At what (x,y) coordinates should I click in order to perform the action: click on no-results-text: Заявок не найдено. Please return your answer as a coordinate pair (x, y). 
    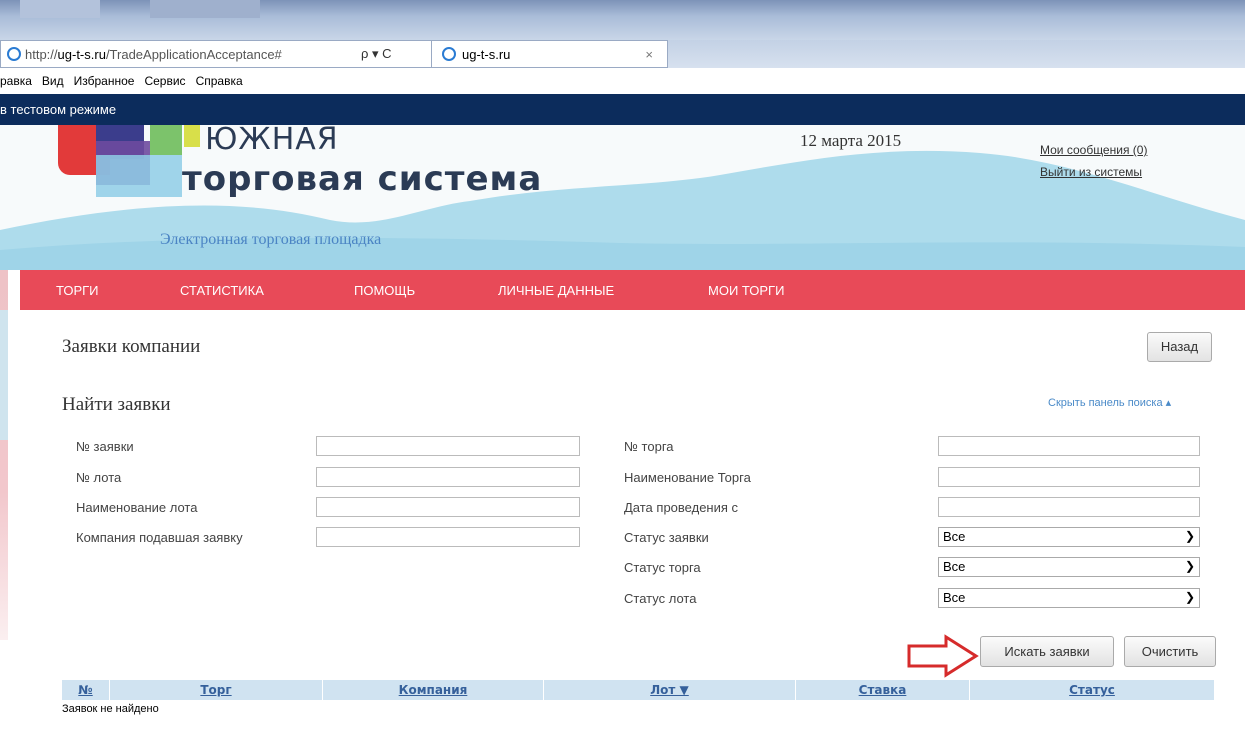
    Looking at the image, I should click on (110, 709).